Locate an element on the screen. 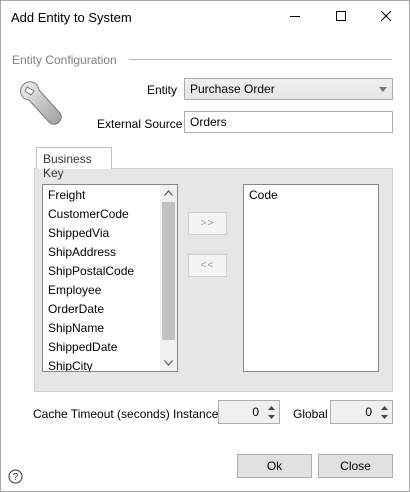 Image resolution: width=410 pixels, height=492 pixels. external-source-label: External Source is located at coordinates (140, 124).